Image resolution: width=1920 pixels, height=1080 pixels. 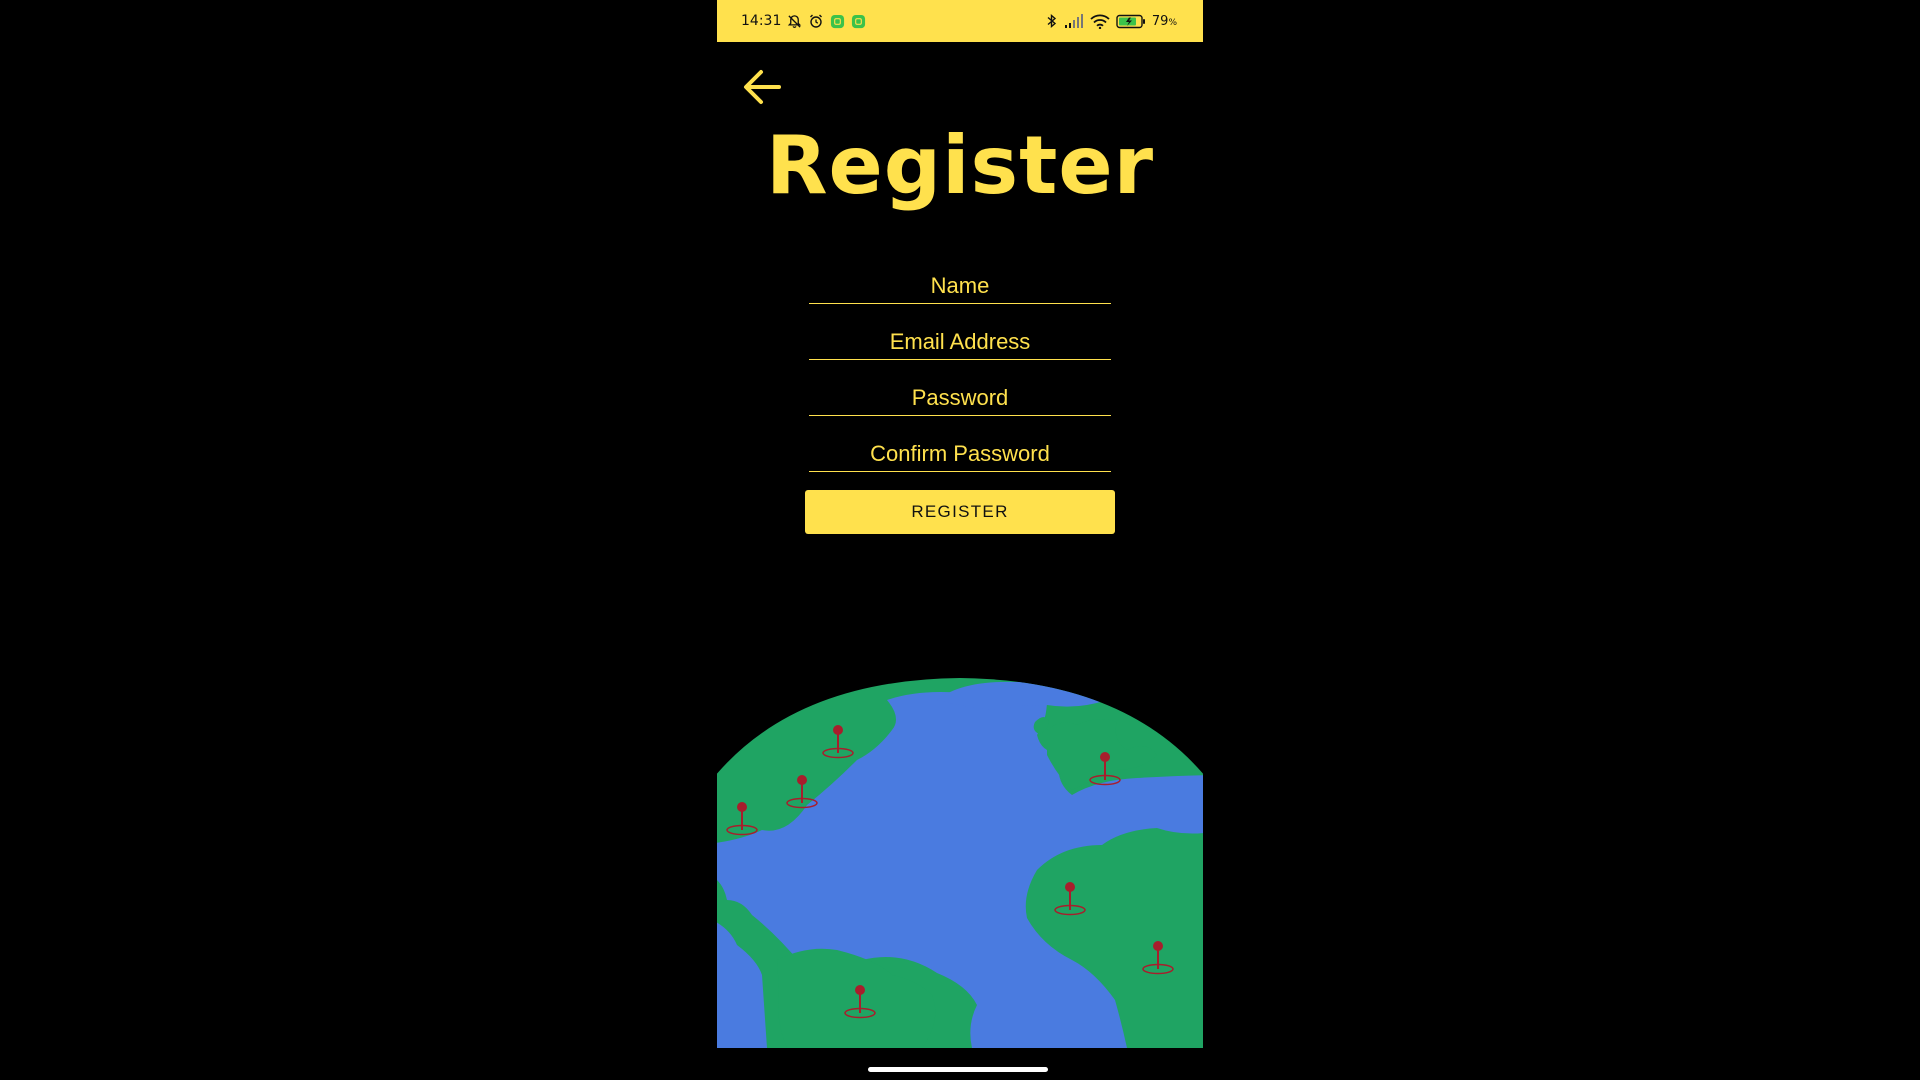 I want to click on register-button: REGISTER, so click(x=960, y=512).